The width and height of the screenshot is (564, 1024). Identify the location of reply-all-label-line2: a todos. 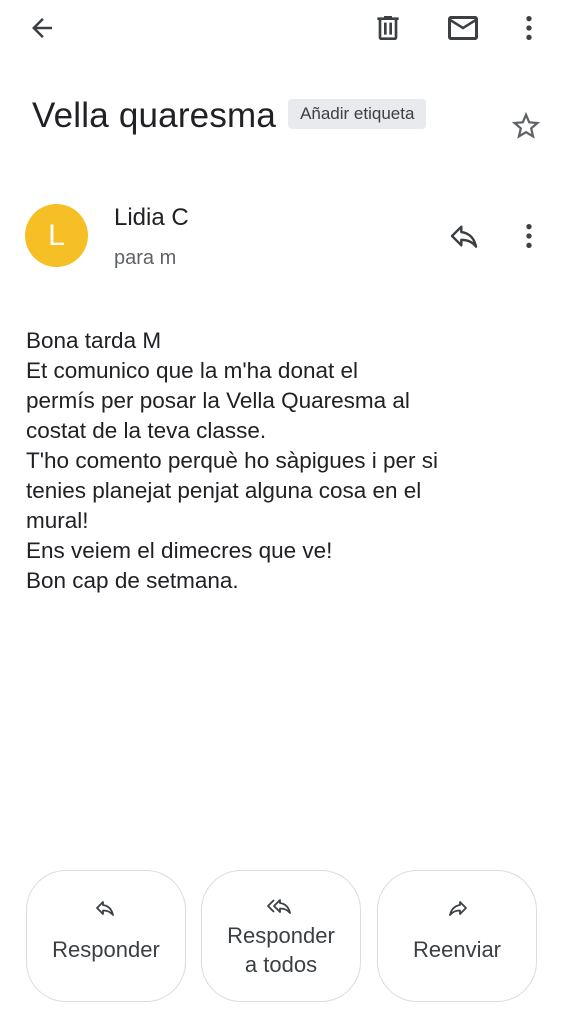
(281, 964).